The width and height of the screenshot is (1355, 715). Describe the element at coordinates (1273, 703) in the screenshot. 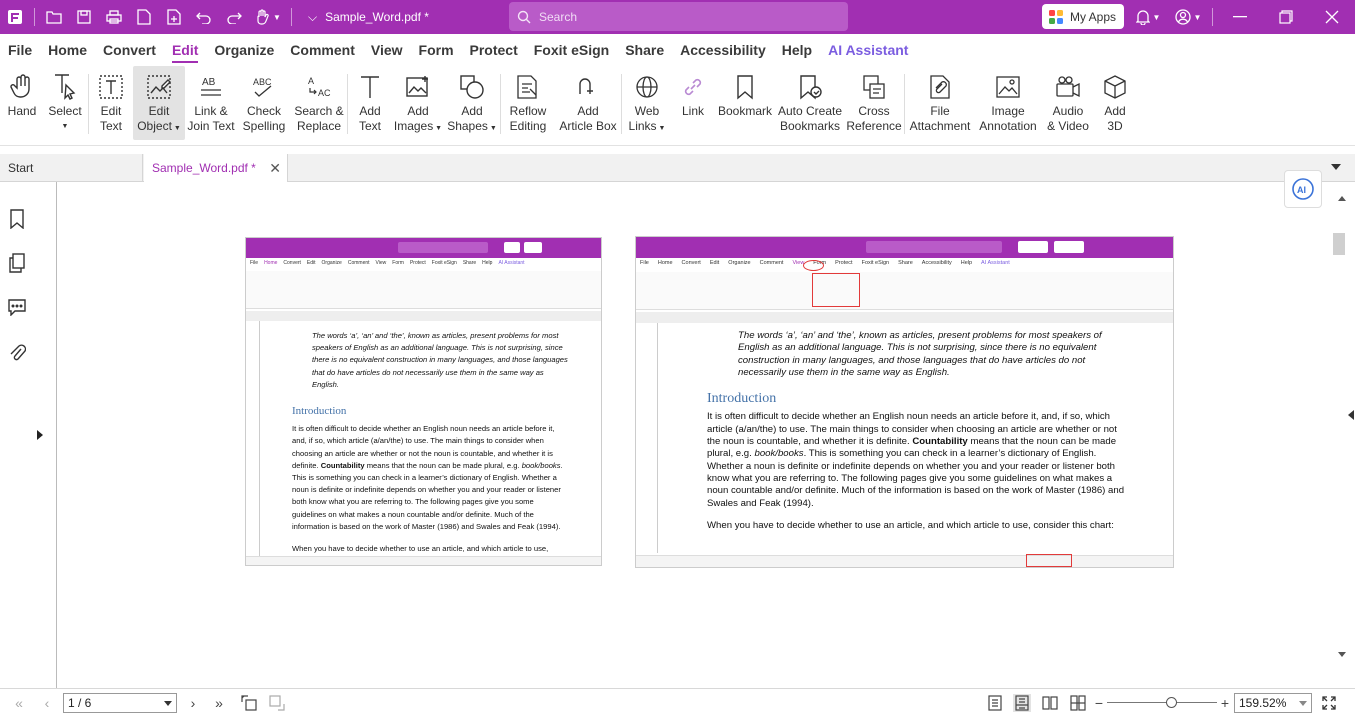

I see `zoom-level-field: 159.52%` at that location.